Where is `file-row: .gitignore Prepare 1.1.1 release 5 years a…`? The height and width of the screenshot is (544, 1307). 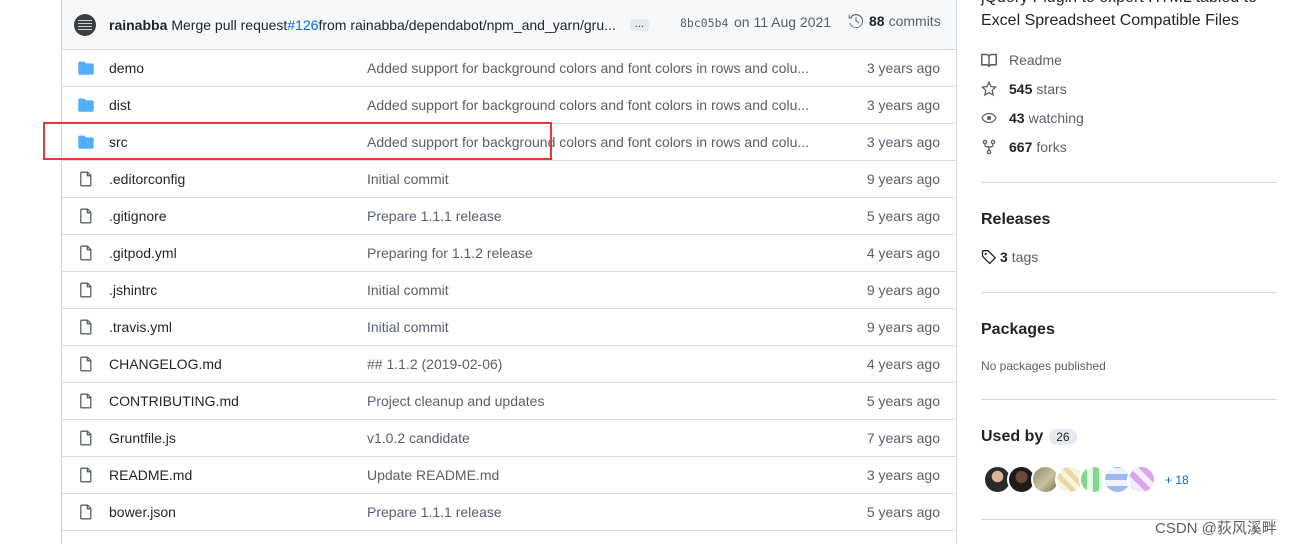
file-row: .gitignore Prepare 1.1.1 release 5 years a… is located at coordinates (509, 216).